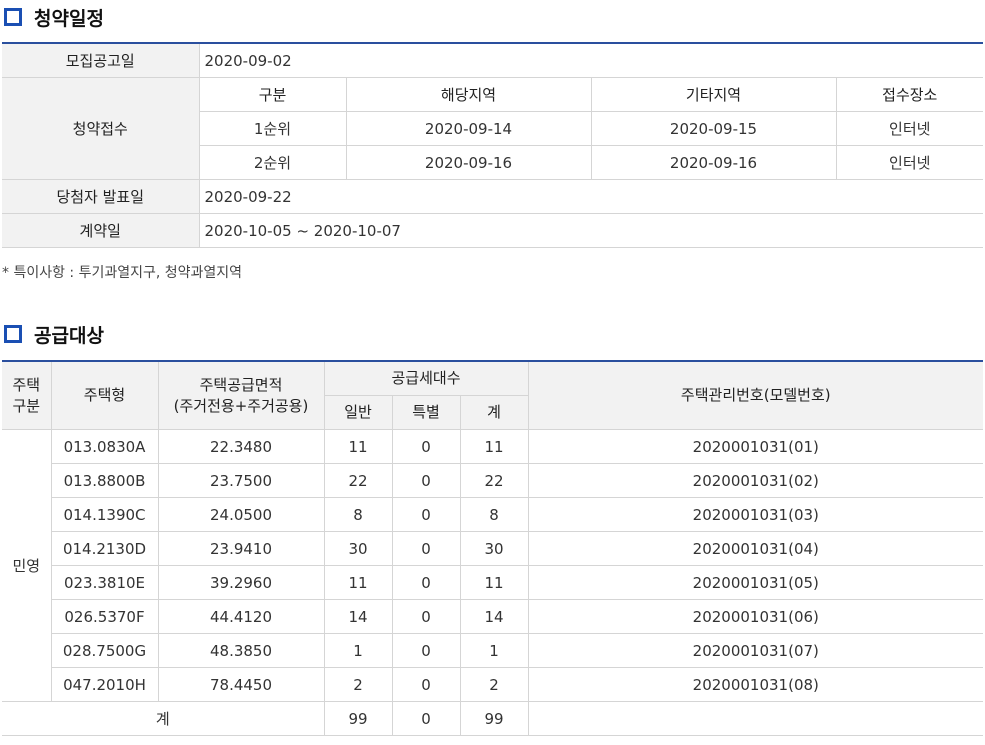 The height and width of the screenshot is (745, 985). I want to click on table-row: 014.2130D 23.9410 30 0 30 2020001031(04), so click(493, 548).